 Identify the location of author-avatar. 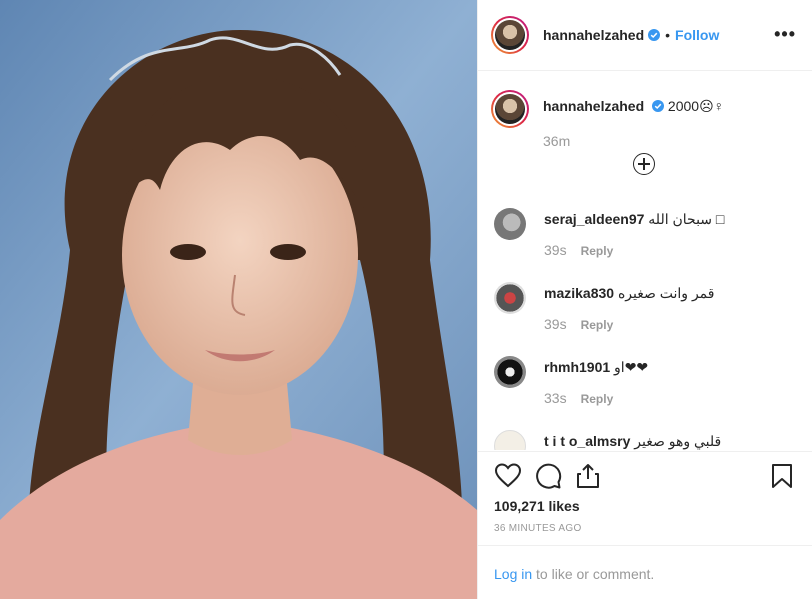
(510, 35).